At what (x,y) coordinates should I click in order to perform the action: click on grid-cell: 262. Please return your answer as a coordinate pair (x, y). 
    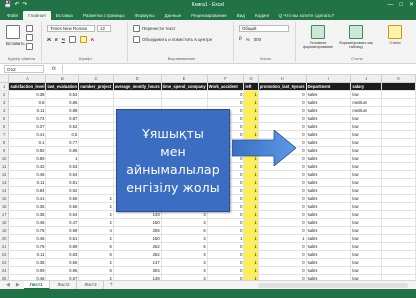
    Looking at the image, I should click on (137, 247).